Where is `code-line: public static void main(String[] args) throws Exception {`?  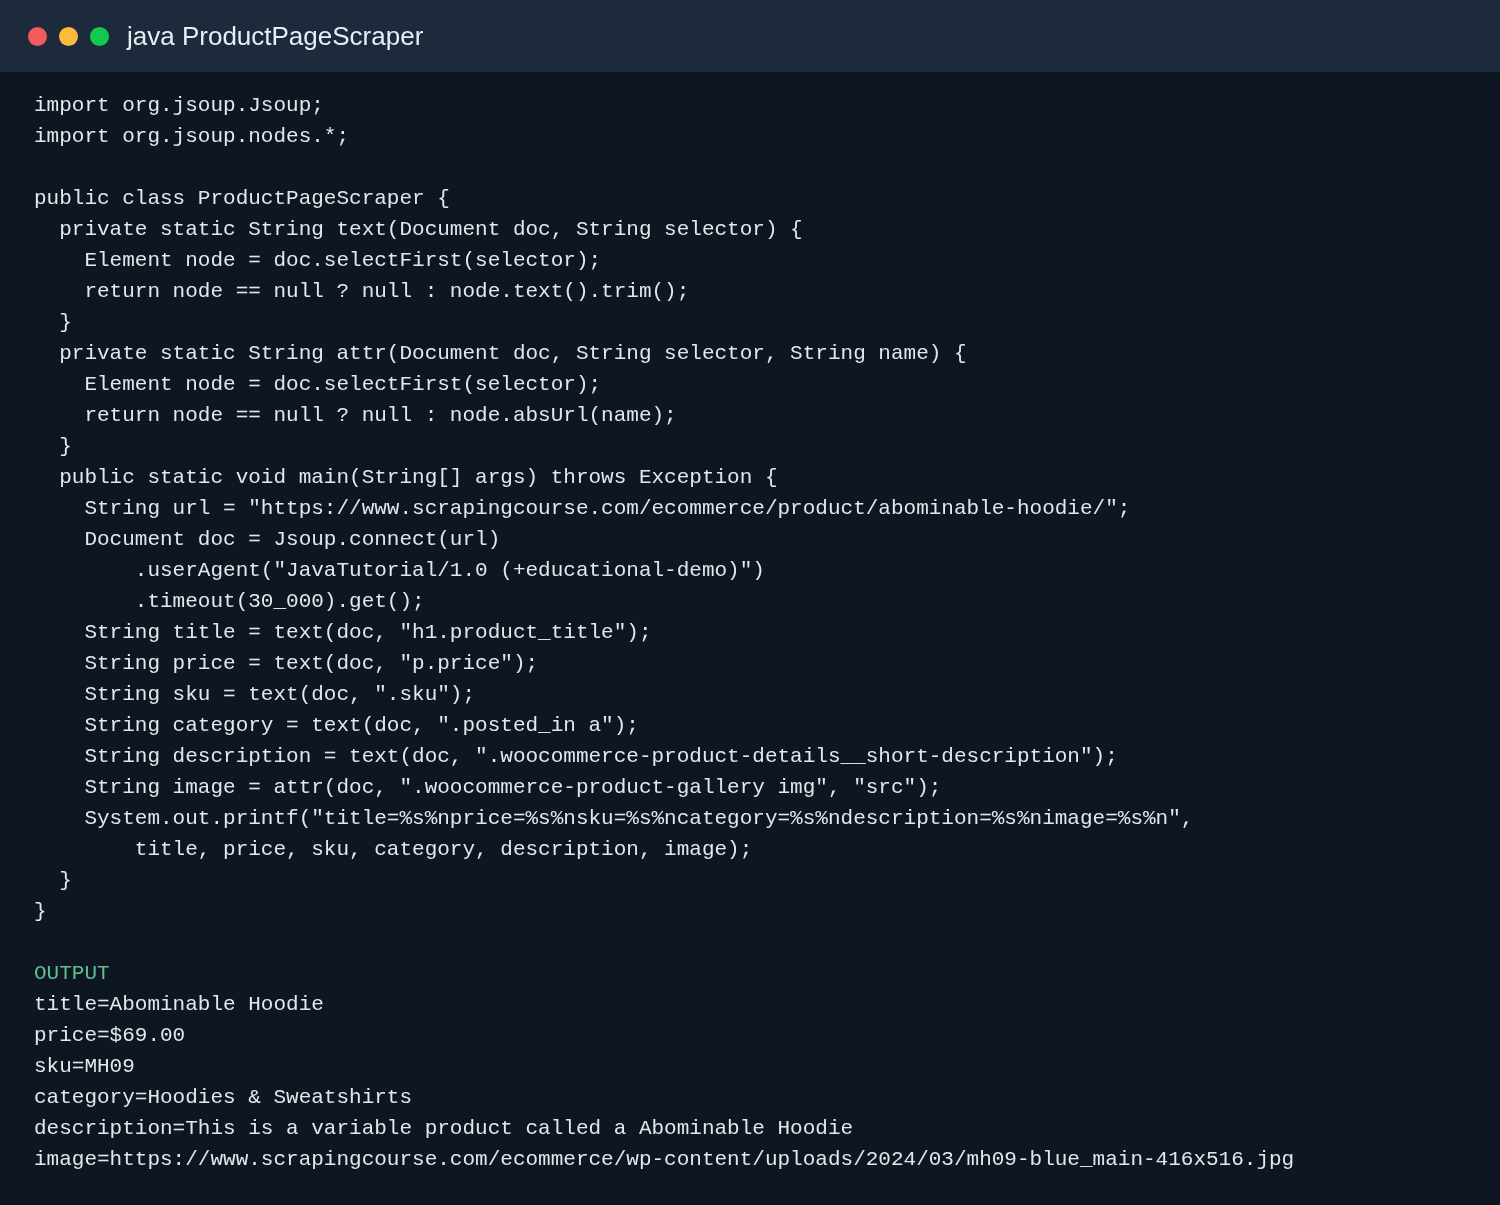
code-line: public static void main(String[] args) throws Exception { is located at coordinates (418, 478).